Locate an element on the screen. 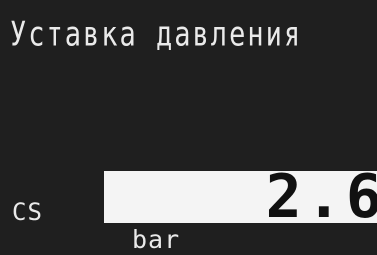  parameter-label: CS is located at coordinates (27, 212).